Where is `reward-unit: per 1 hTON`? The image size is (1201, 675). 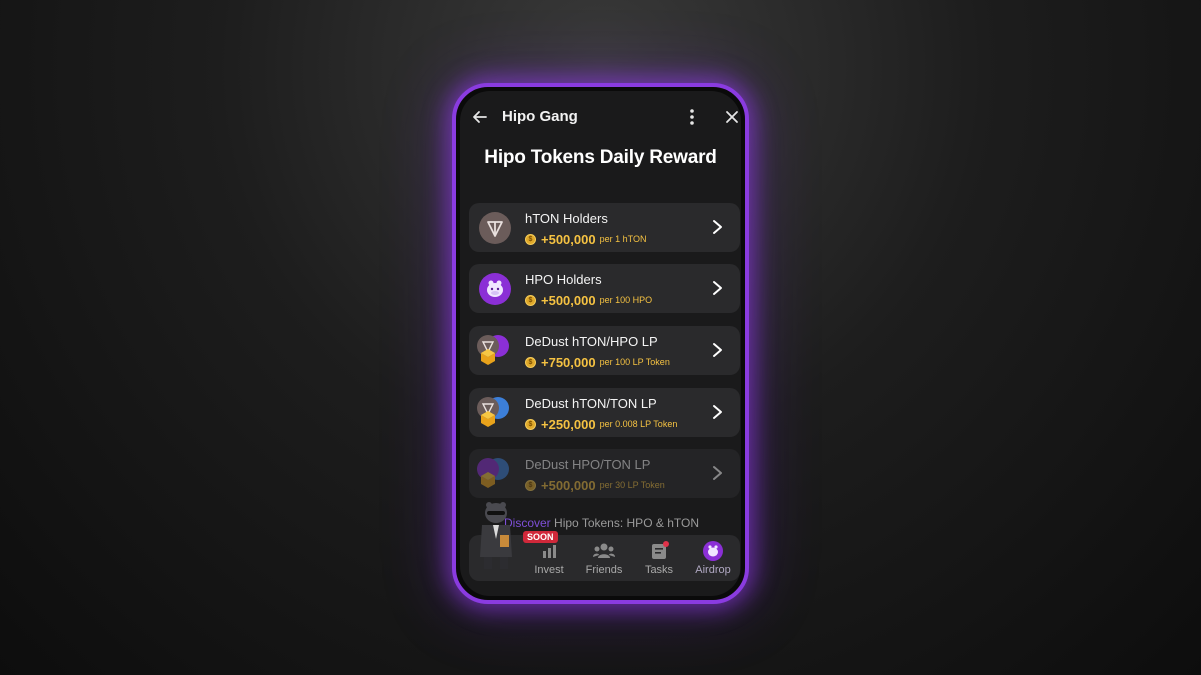 reward-unit: per 1 hTON is located at coordinates (623, 239).